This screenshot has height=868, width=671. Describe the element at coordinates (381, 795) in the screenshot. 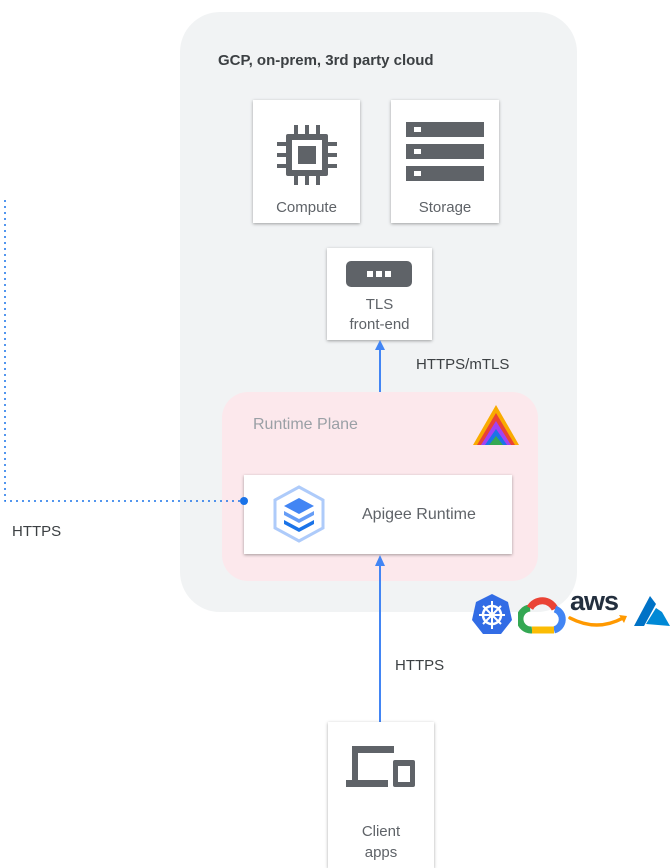

I see `client-apps-card: Client apps` at that location.